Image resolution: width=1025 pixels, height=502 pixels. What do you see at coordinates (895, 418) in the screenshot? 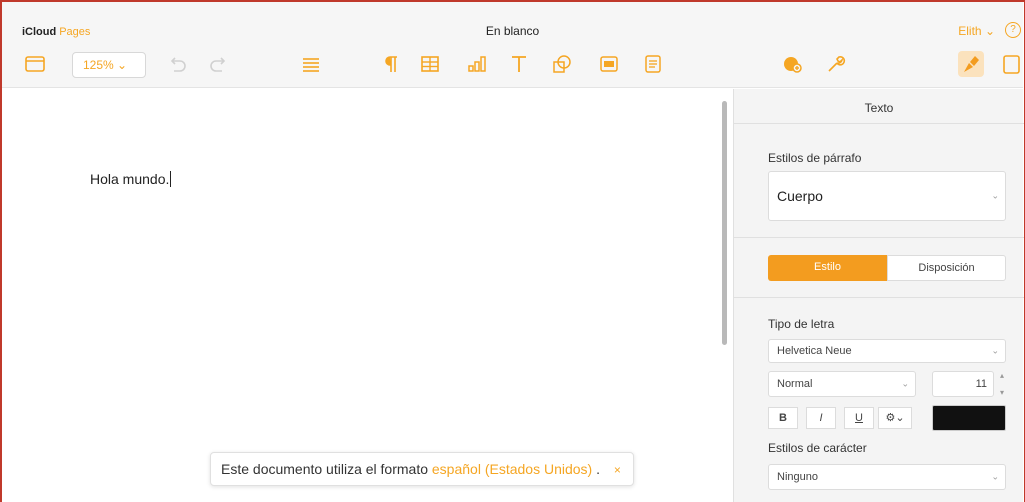
I see `text-options-button: ⚙⌄` at bounding box center [895, 418].